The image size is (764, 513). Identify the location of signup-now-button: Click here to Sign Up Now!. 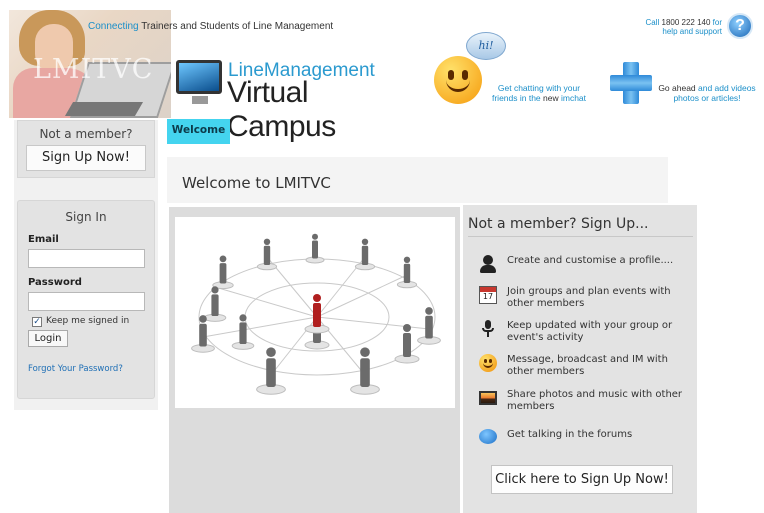
(582, 479).